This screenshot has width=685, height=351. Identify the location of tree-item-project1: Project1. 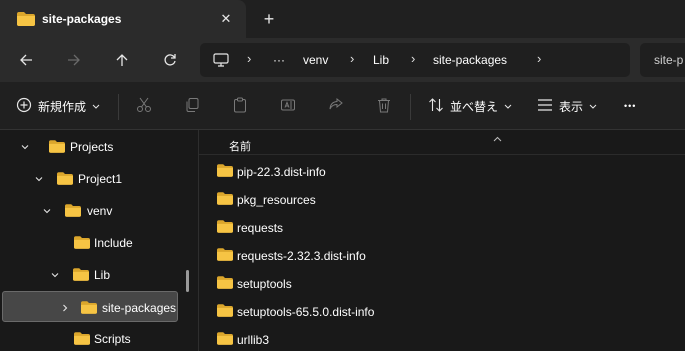
(92, 178).